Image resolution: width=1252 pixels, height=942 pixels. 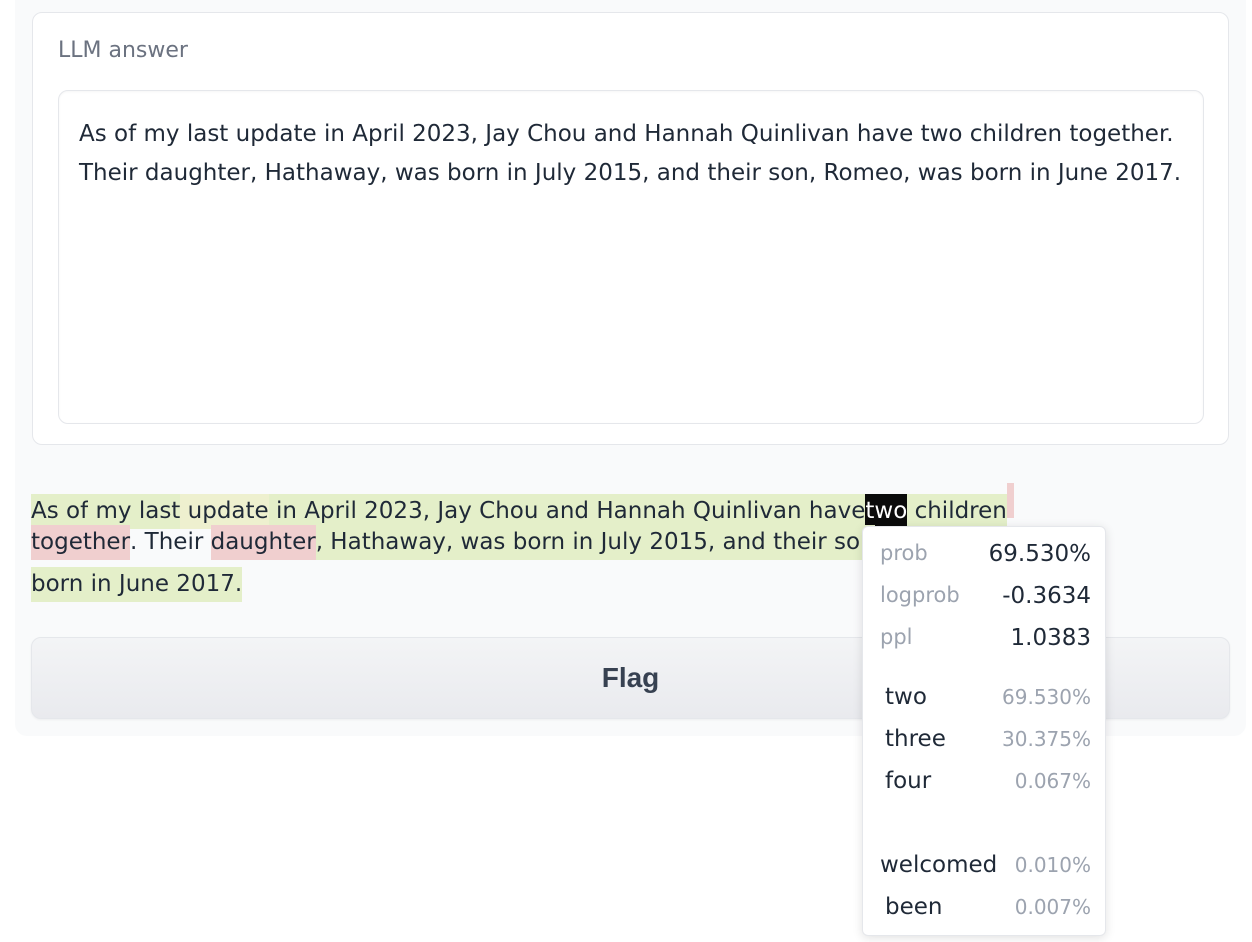 What do you see at coordinates (985, 640) in the screenshot?
I see `stat-ppl: ppl 1.0383` at bounding box center [985, 640].